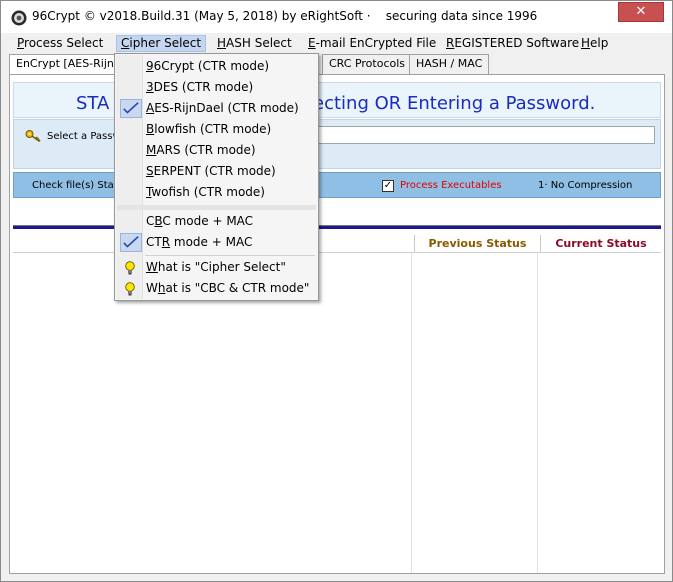 The image size is (673, 582). I want to click on compression-selector: 1· No Compression, so click(585, 185).